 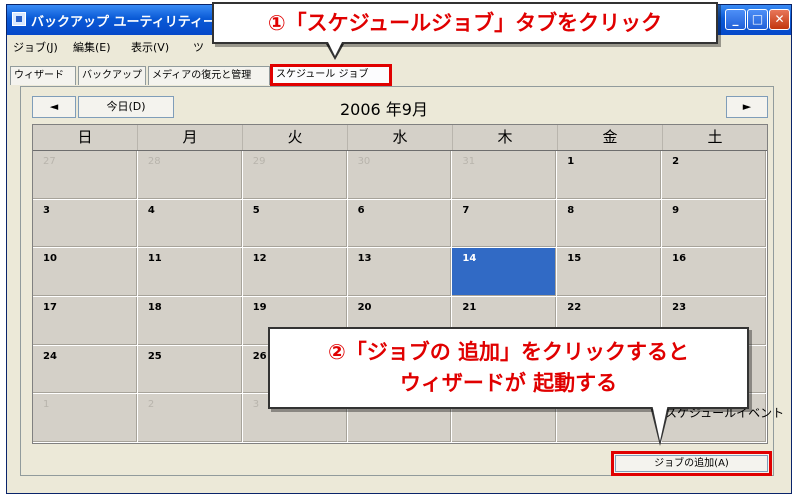 I want to click on callout-step-1: ①「スケジュールジョブ」タブをクリック, so click(x=465, y=23).